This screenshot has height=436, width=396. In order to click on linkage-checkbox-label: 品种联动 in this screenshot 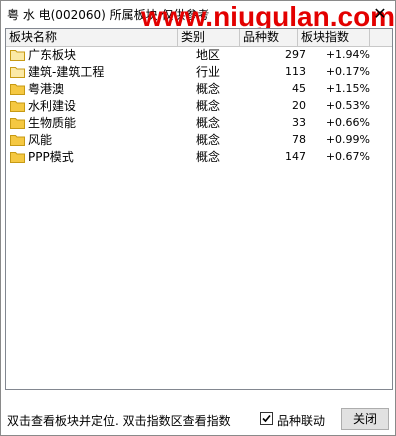, I will do `click(301, 420)`.